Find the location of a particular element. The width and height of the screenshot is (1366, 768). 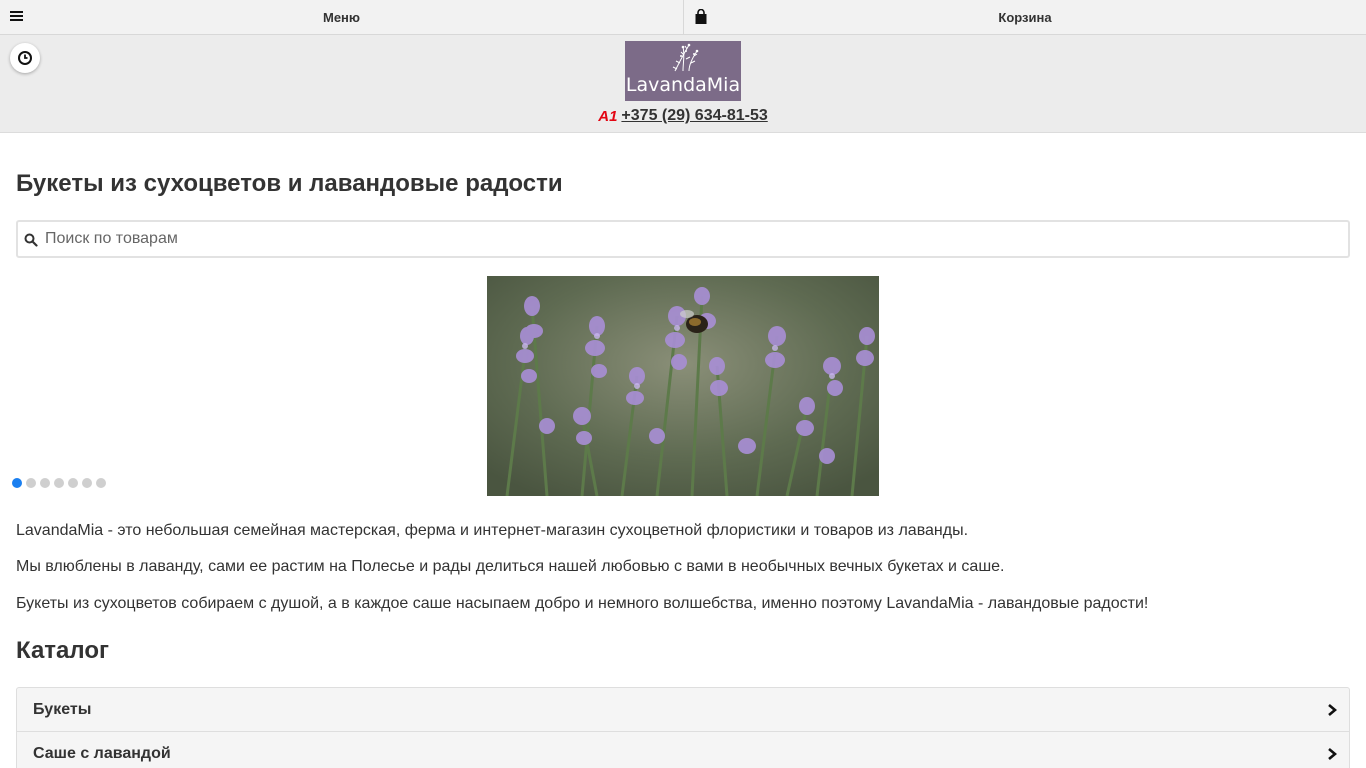

menu-icon is located at coordinates (16, 17).